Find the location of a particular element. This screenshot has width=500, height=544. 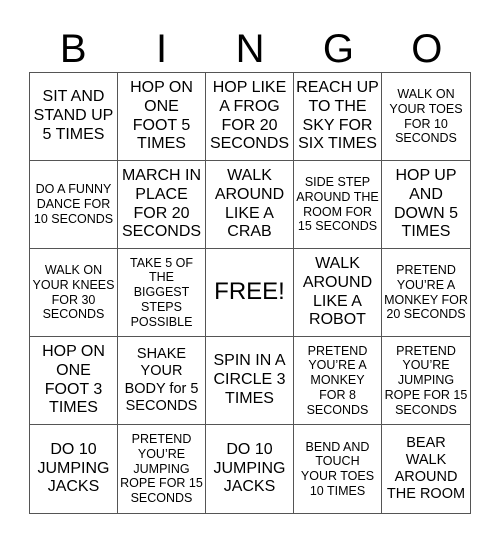

free-cell: FREE! is located at coordinates (250, 293).